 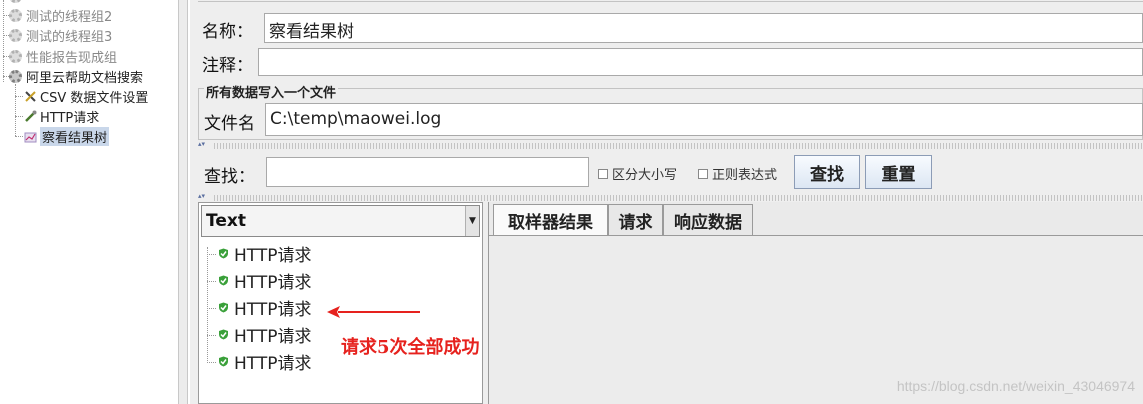 What do you see at coordinates (227, 66) in the screenshot?
I see `comment-label: 注释：` at bounding box center [227, 66].